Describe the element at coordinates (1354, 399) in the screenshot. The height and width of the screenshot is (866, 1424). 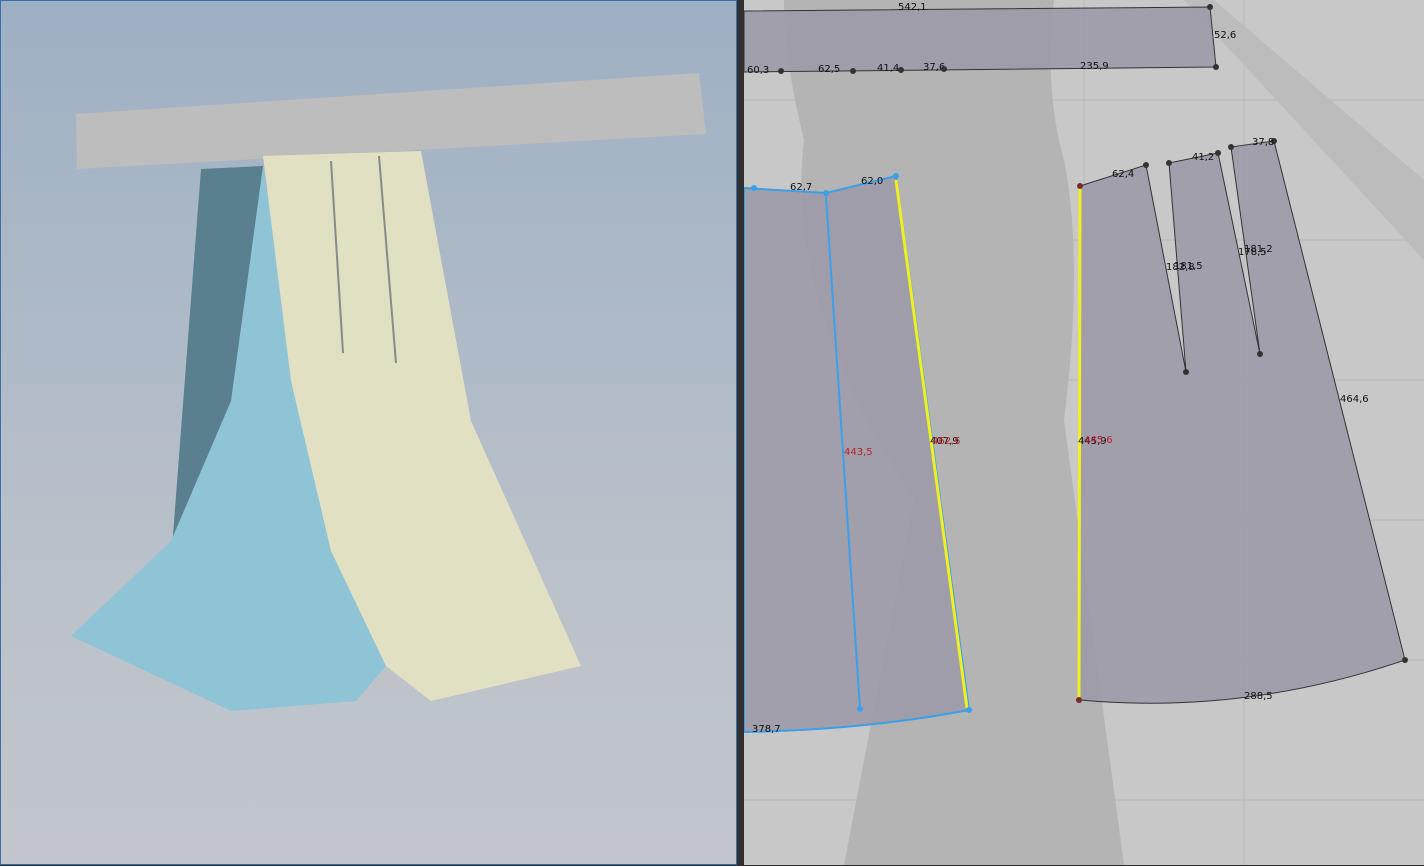
I see `measure-label: 464,6` at that location.